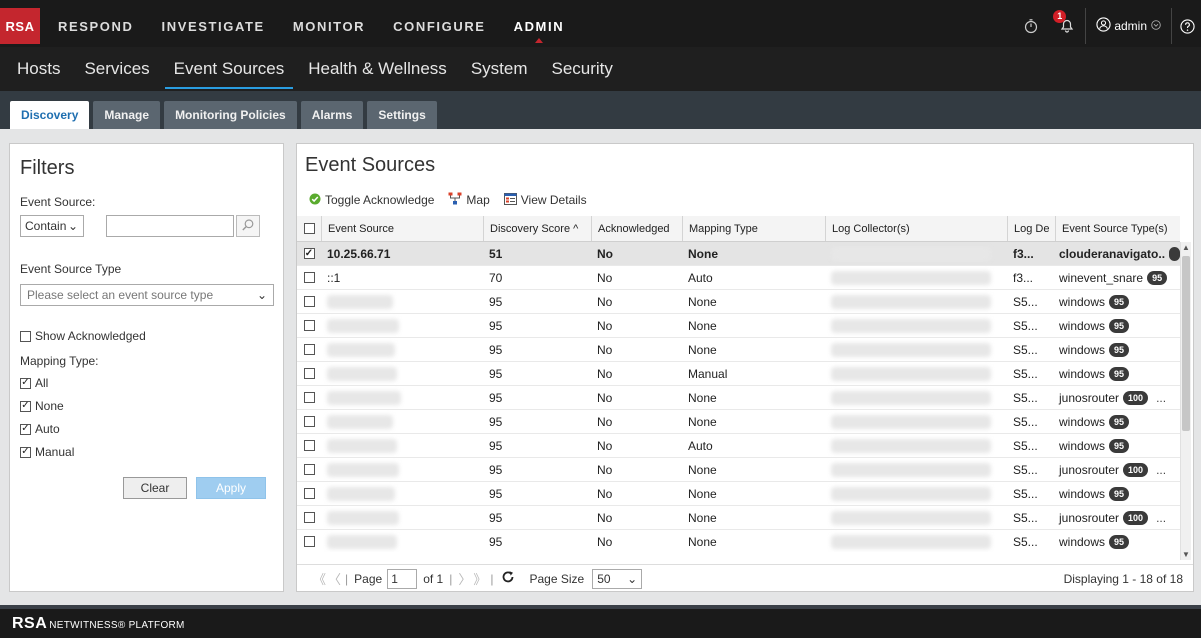 The width and height of the screenshot is (1201, 638). What do you see at coordinates (582, 69) in the screenshot?
I see `sub-nav-security: Security` at bounding box center [582, 69].